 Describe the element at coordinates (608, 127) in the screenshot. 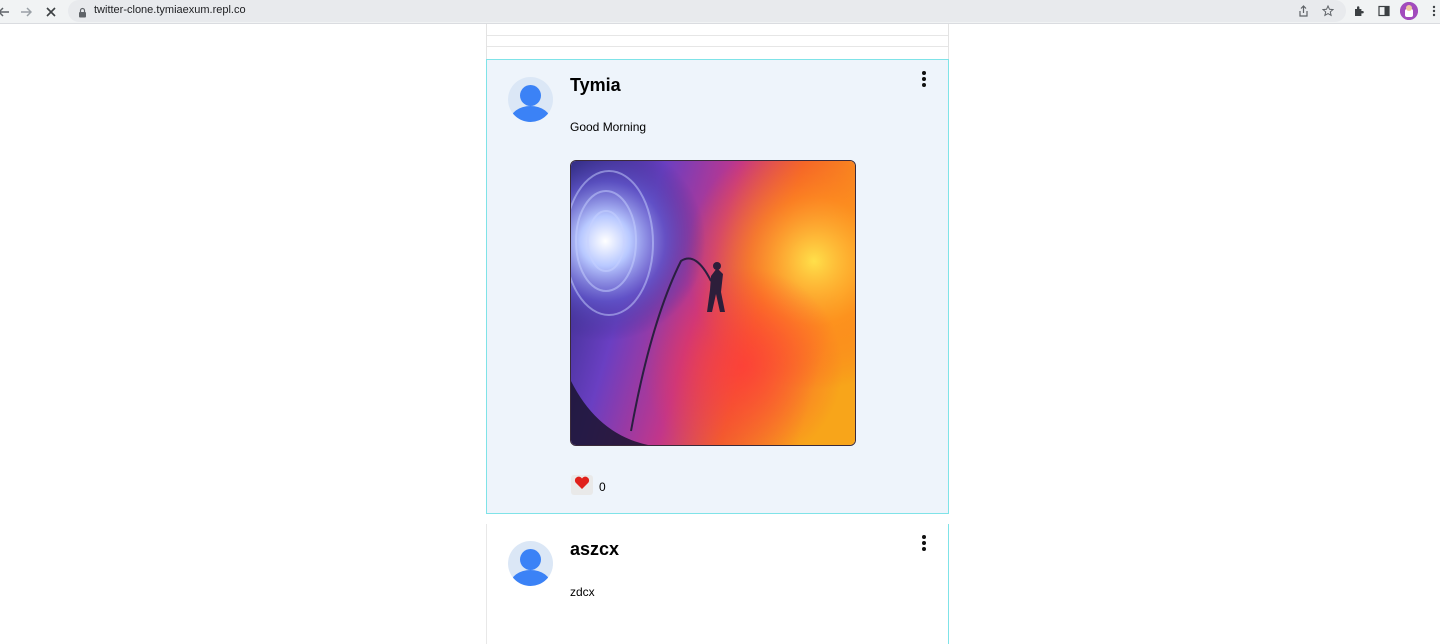

I see `tweet-text: Good Morning` at that location.